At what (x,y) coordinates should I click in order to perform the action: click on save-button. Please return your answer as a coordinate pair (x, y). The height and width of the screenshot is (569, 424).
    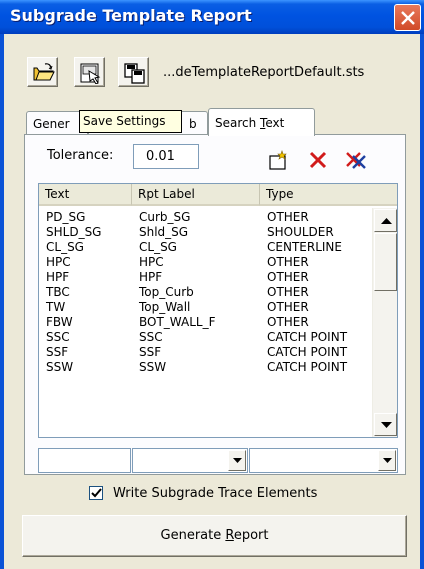
    Looking at the image, I should click on (133, 72).